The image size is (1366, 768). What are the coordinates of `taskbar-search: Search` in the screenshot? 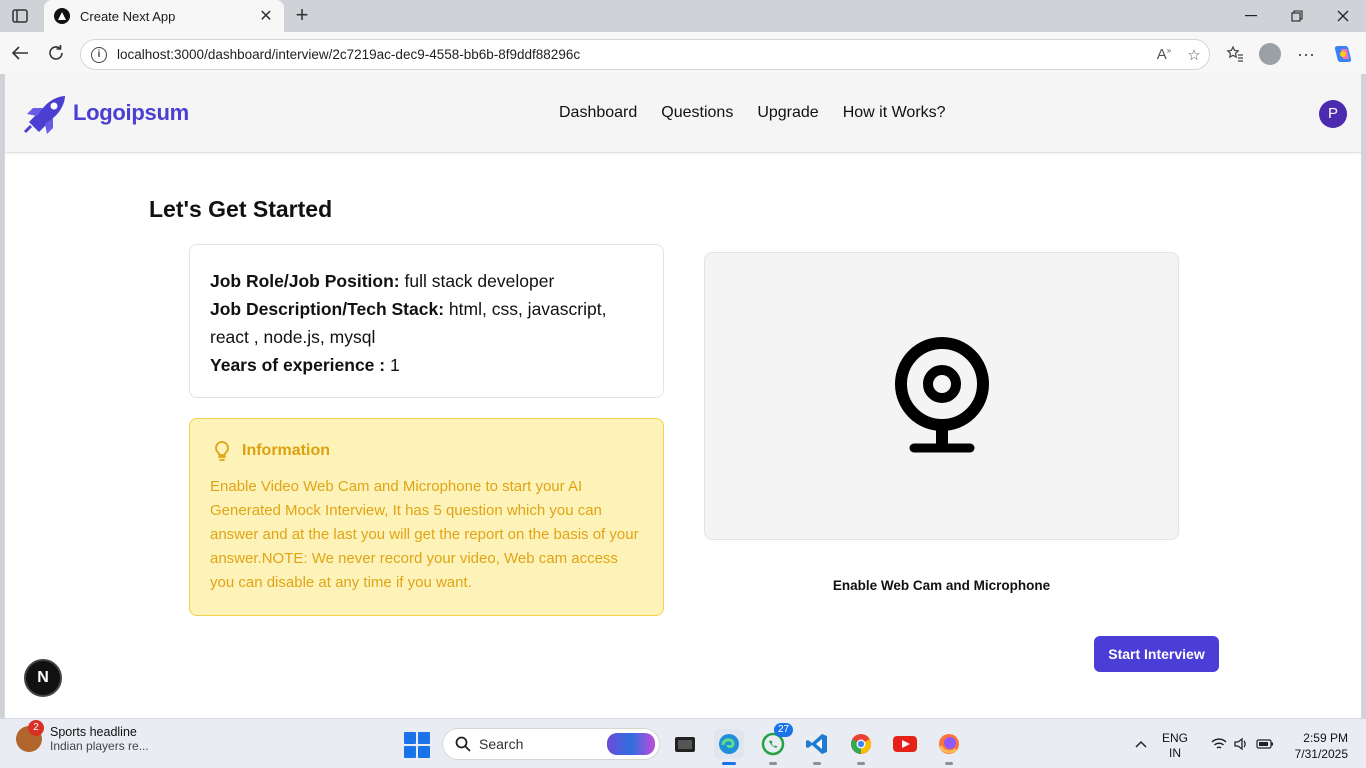 It's located at (551, 744).